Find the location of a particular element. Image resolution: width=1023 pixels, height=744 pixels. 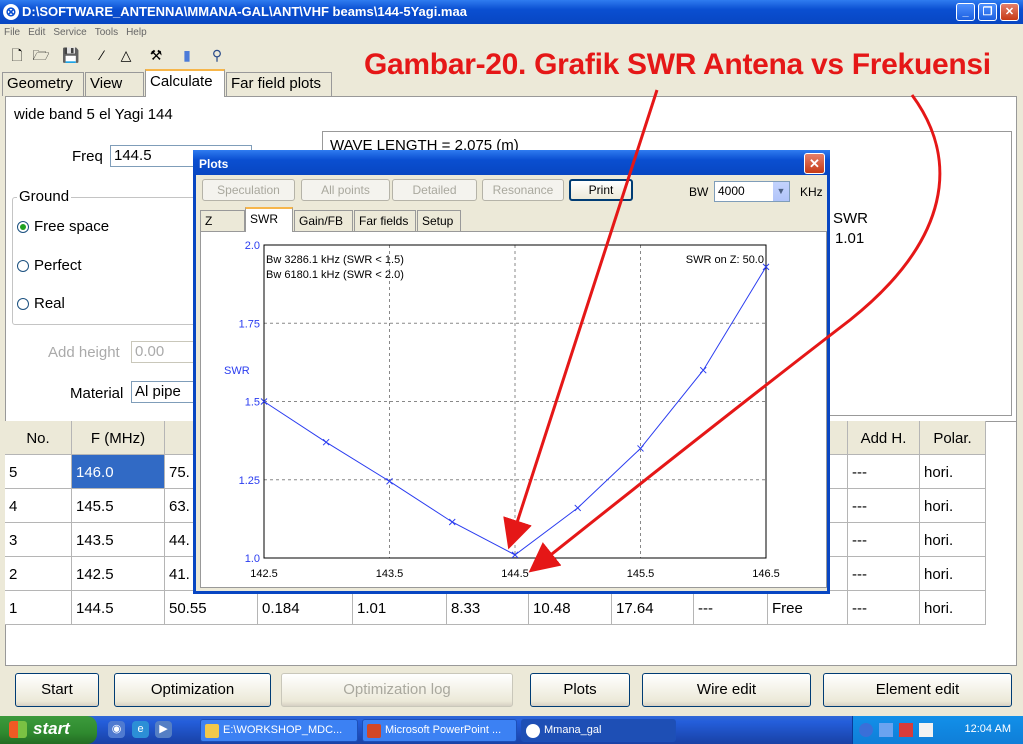

tab-calculate: Calculate is located at coordinates (185, 83).